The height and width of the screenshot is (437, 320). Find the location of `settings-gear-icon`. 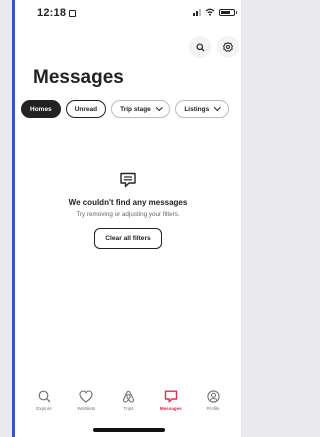

settings-gear-icon is located at coordinates (228, 47).